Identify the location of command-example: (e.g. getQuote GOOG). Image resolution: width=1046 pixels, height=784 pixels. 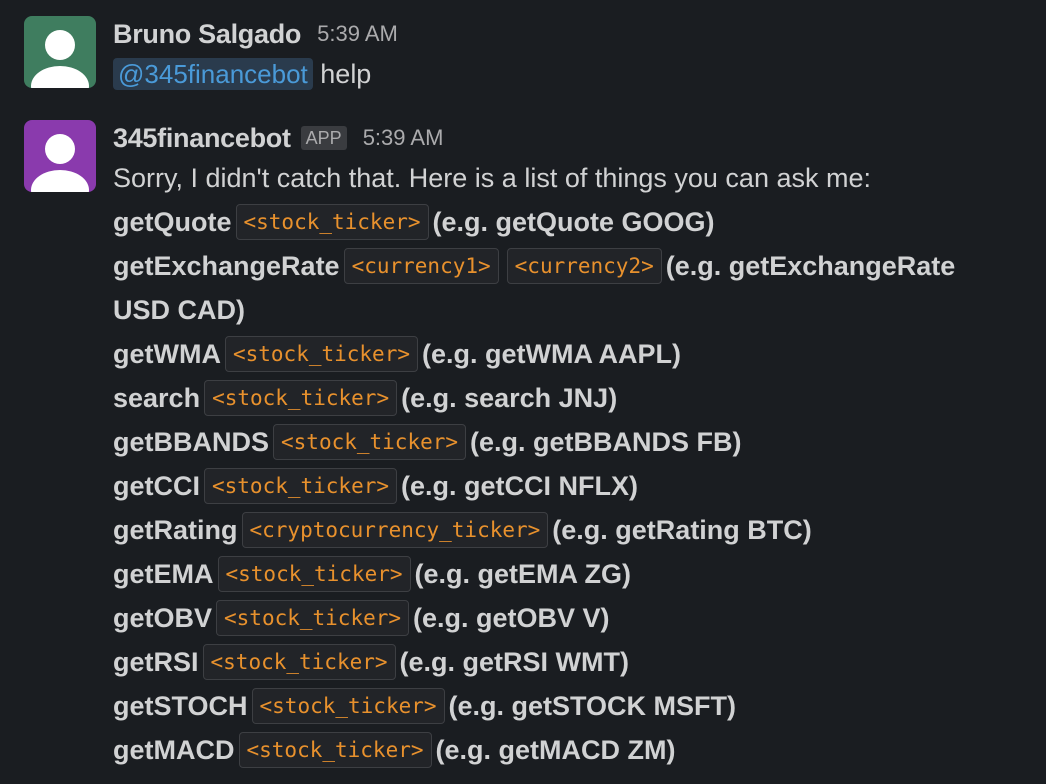
(573, 222).